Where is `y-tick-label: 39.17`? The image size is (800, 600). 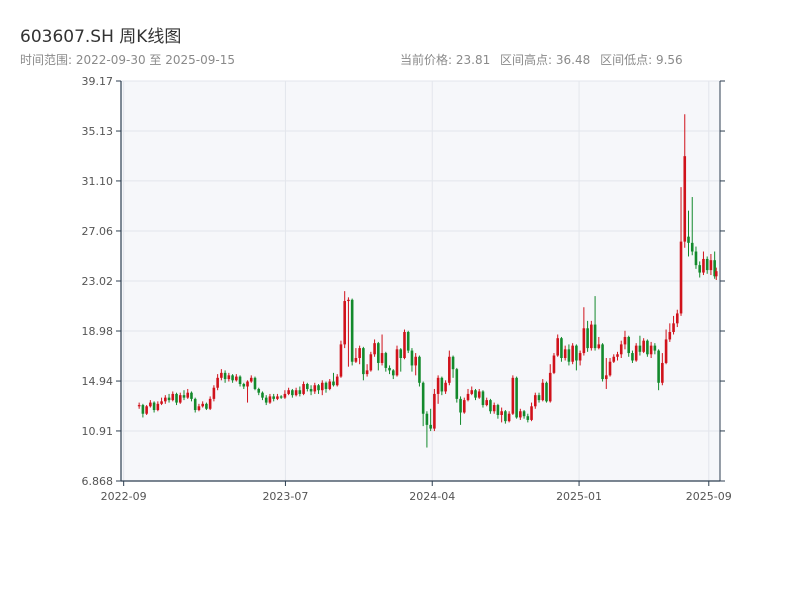 y-tick-label: 39.17 is located at coordinates (98, 81).